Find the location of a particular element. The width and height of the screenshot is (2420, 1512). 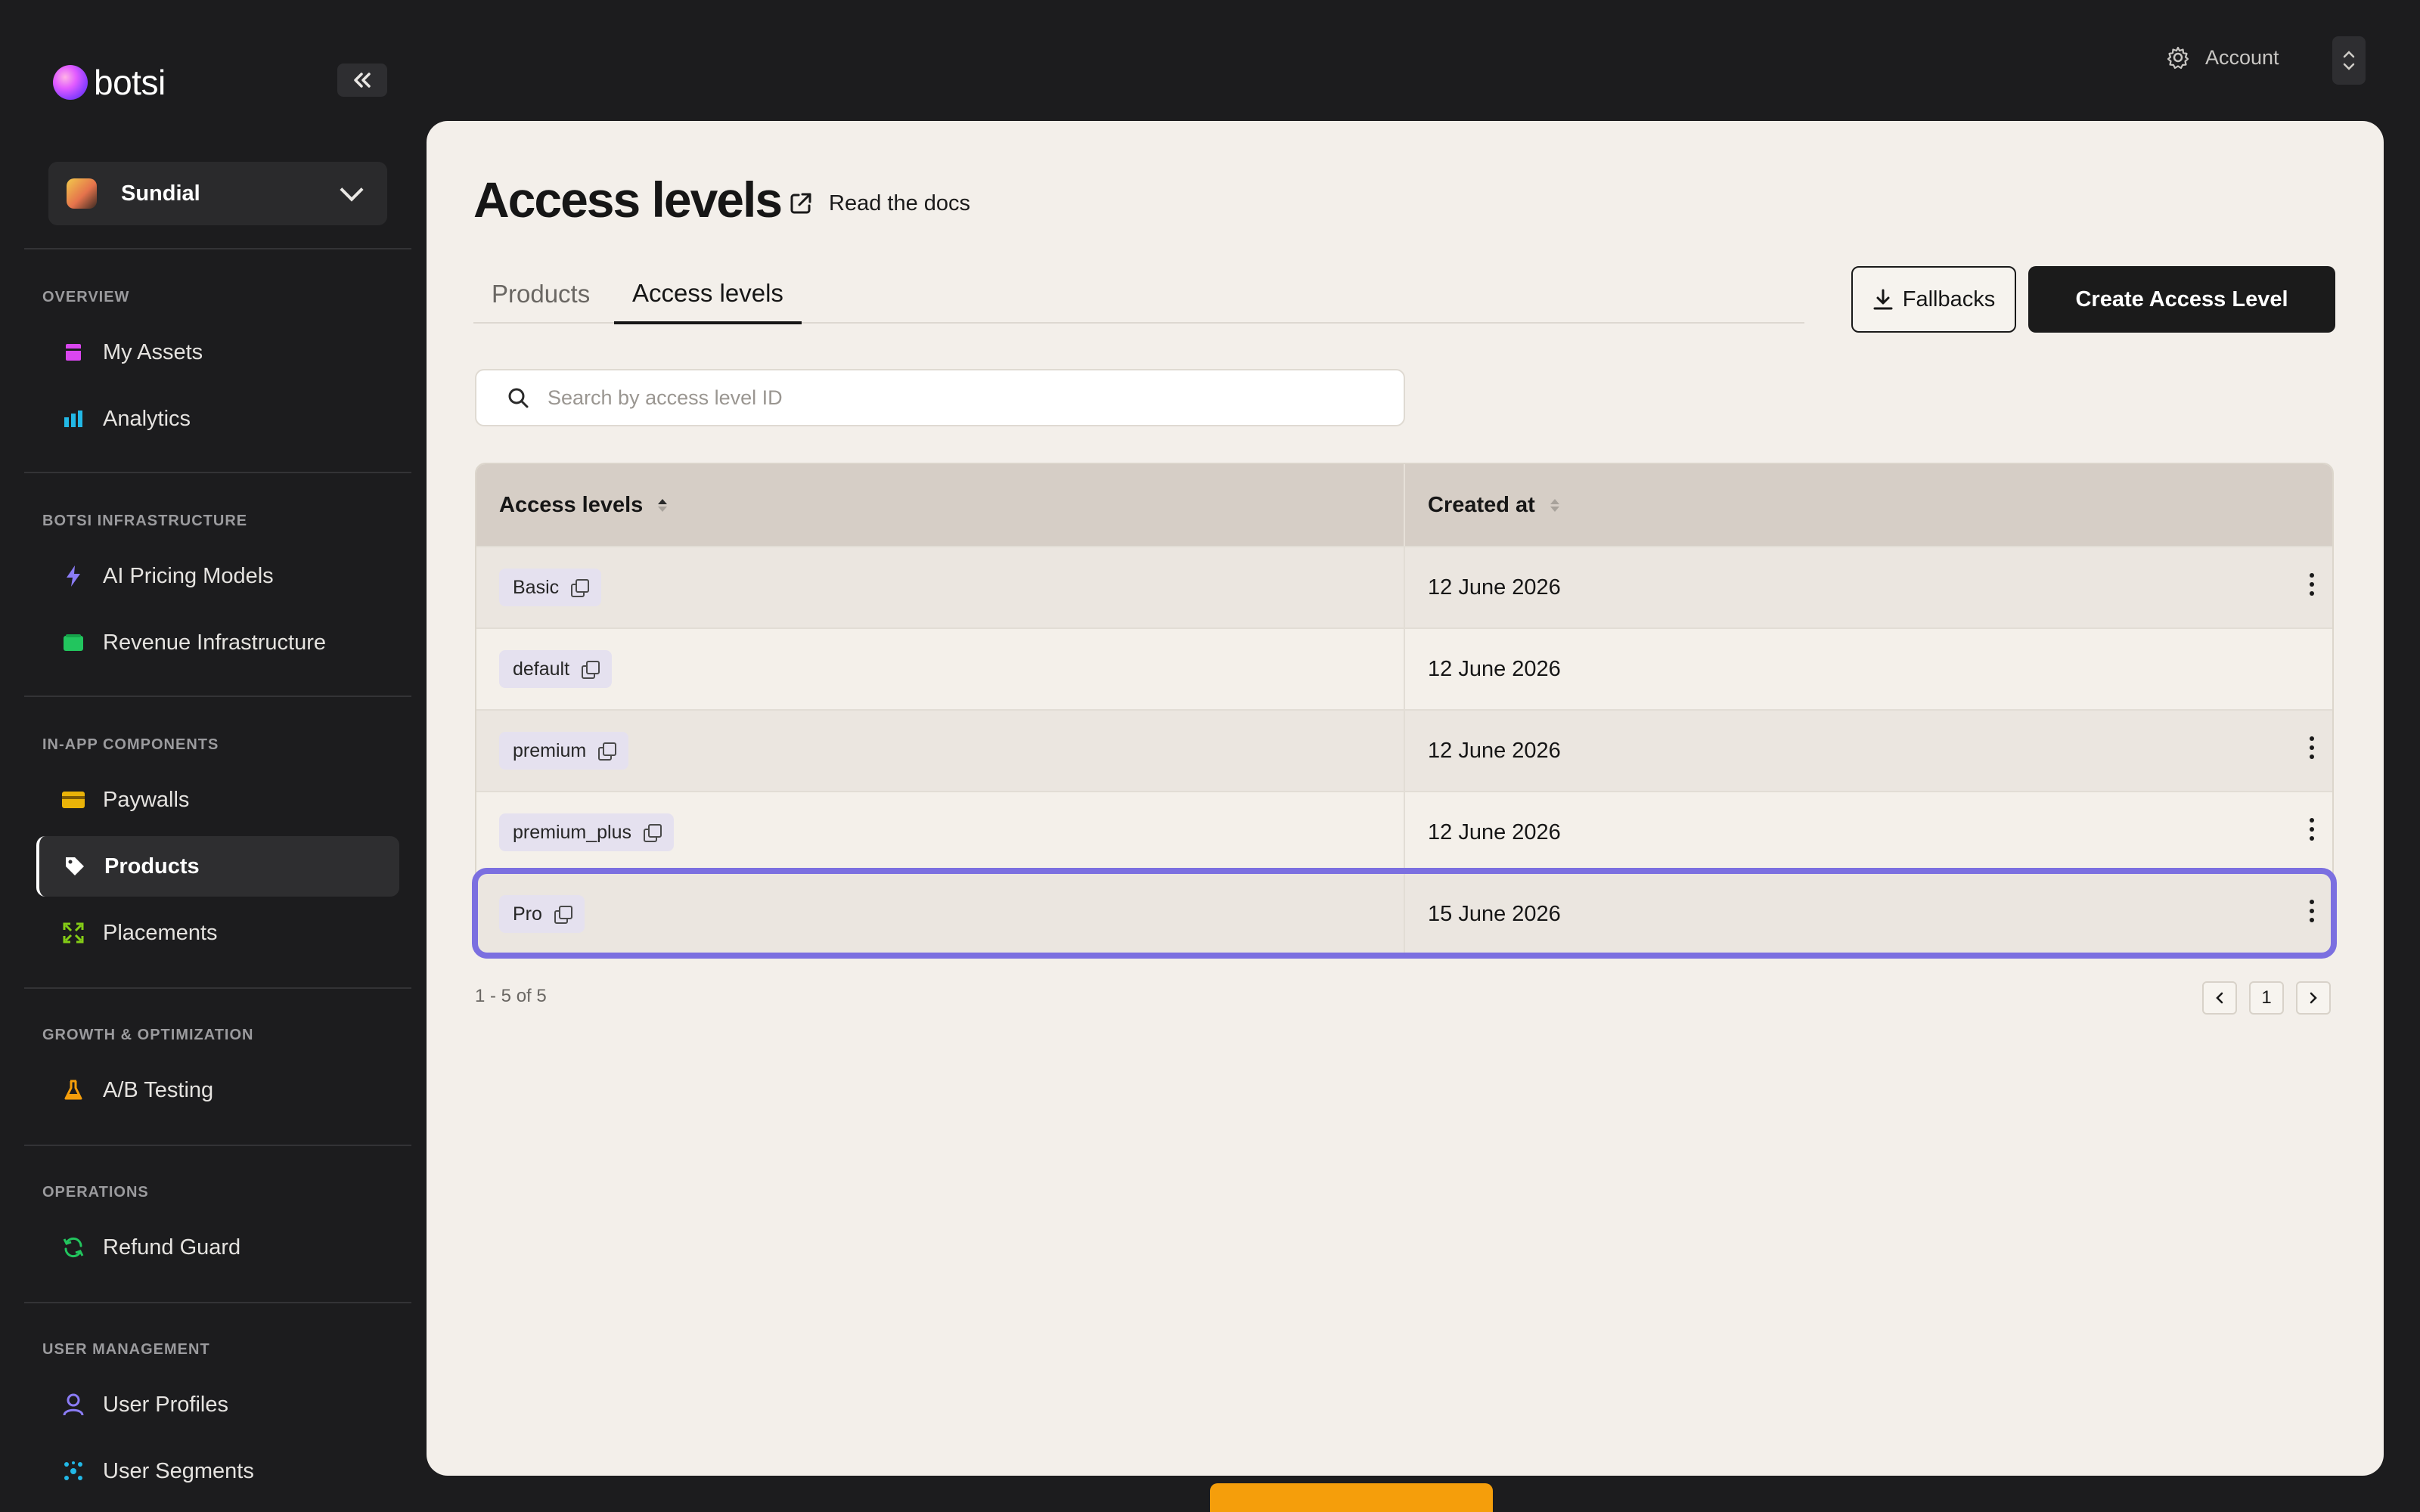

sidebar-item-label: My Assets is located at coordinates (153, 351).